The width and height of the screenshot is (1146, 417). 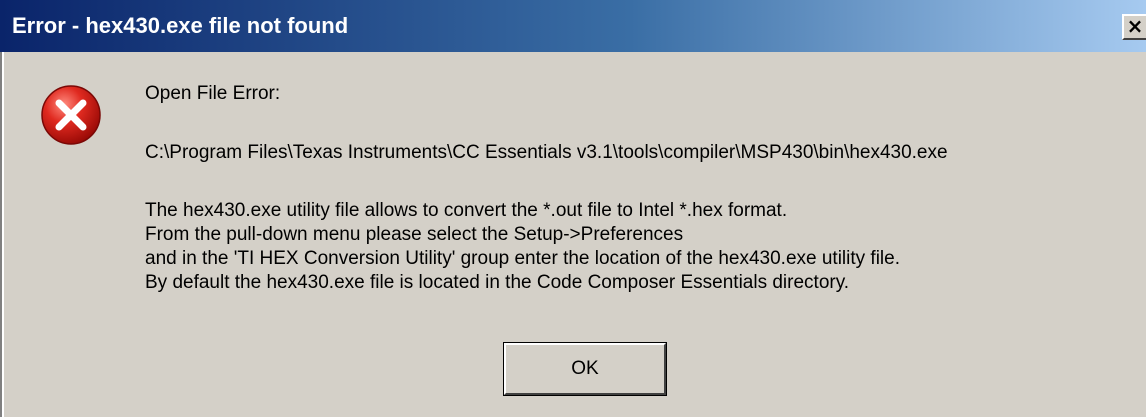 I want to click on error-heading: Open File Error:, so click(x=213, y=93).